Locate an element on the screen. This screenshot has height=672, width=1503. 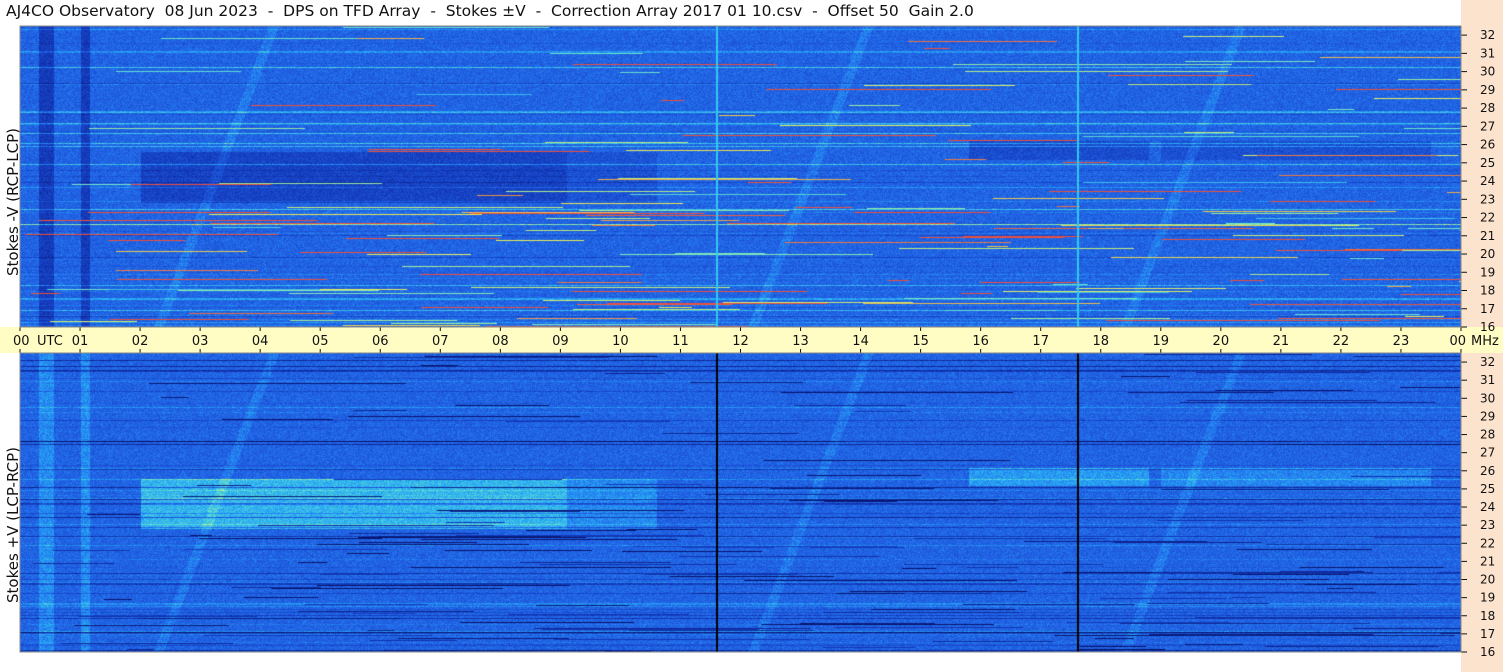
hour-tick-label: 22 is located at coordinates (1341, 341).